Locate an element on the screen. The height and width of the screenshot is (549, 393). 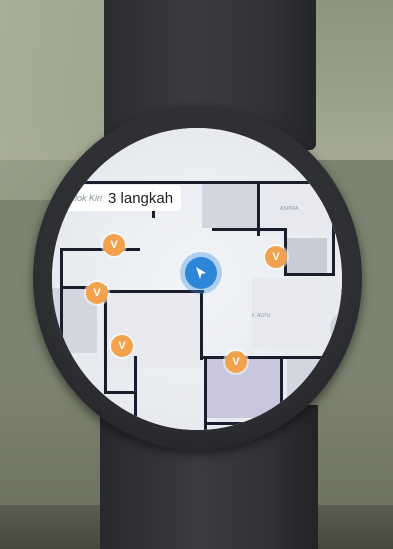
zoom-in-button: + is located at coordinates (336, 328).